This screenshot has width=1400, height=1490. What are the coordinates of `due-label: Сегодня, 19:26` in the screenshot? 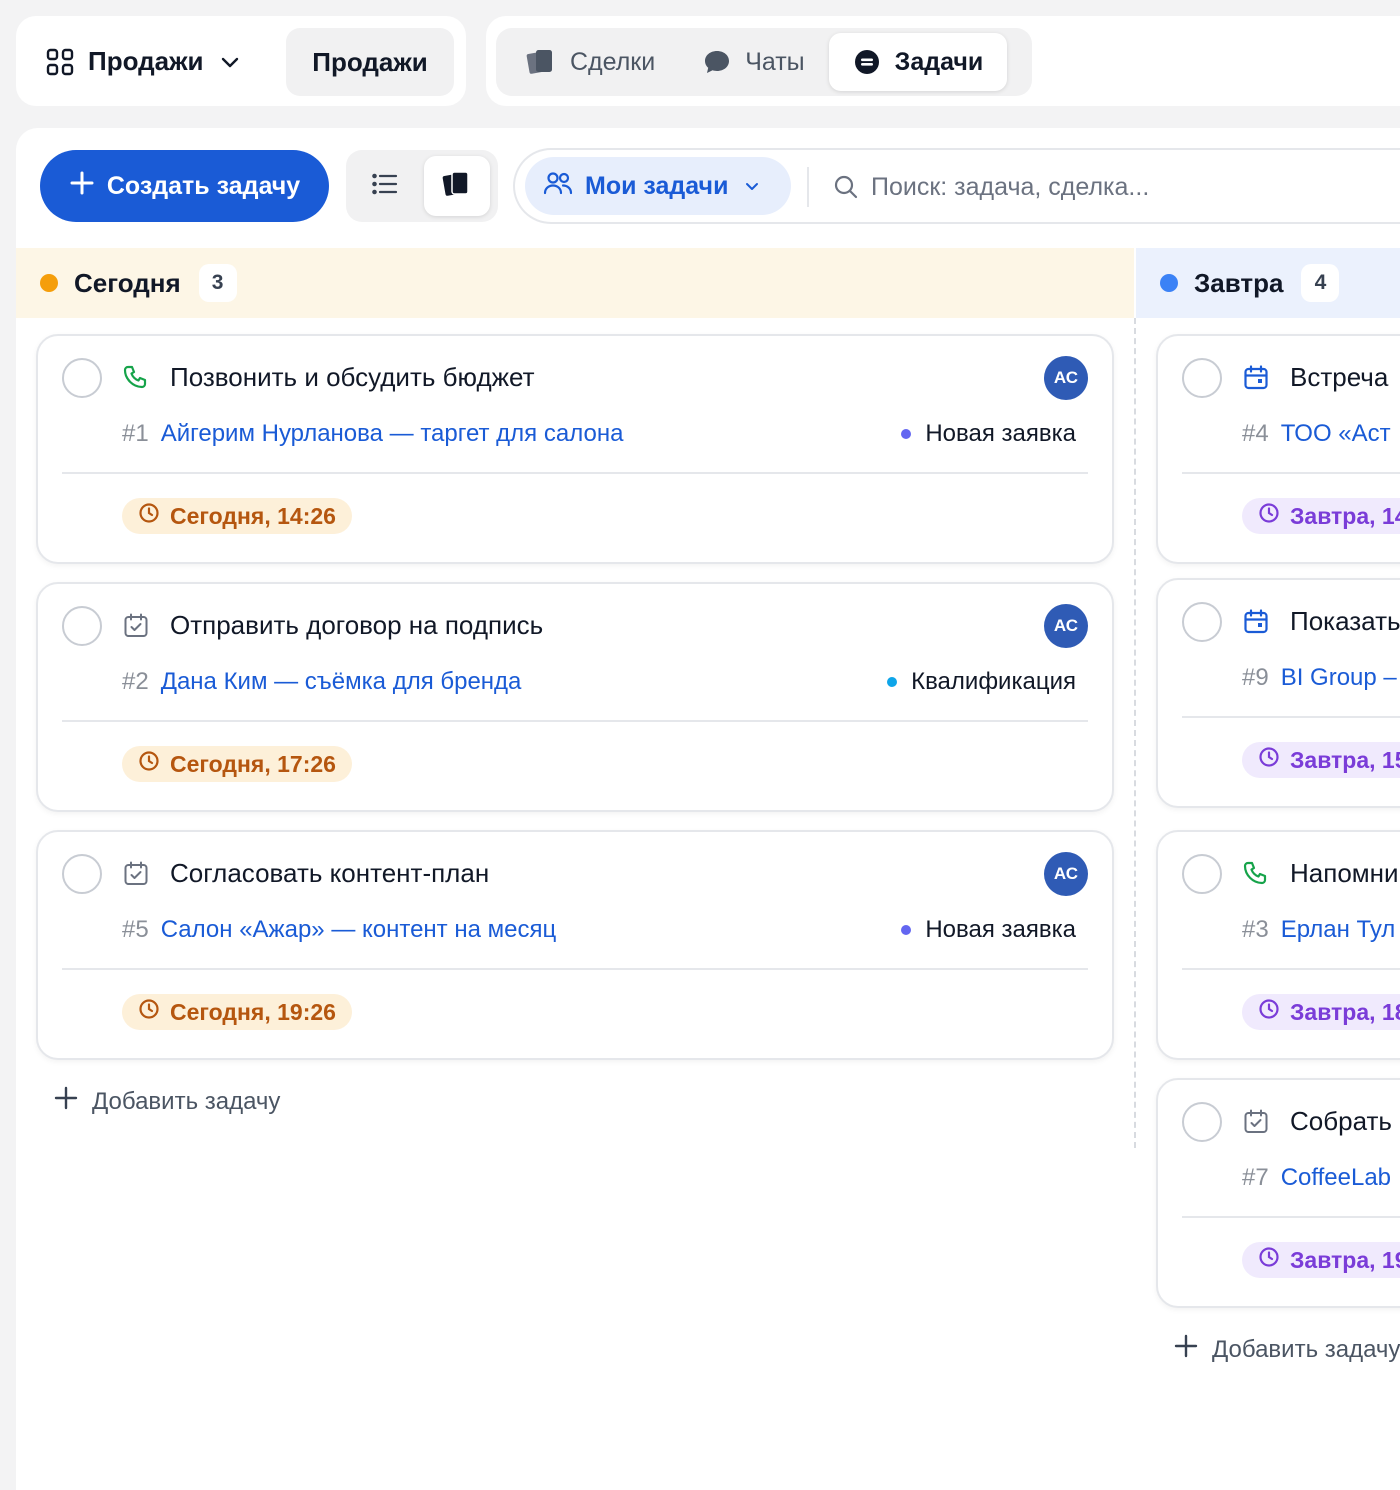 It's located at (253, 1011).